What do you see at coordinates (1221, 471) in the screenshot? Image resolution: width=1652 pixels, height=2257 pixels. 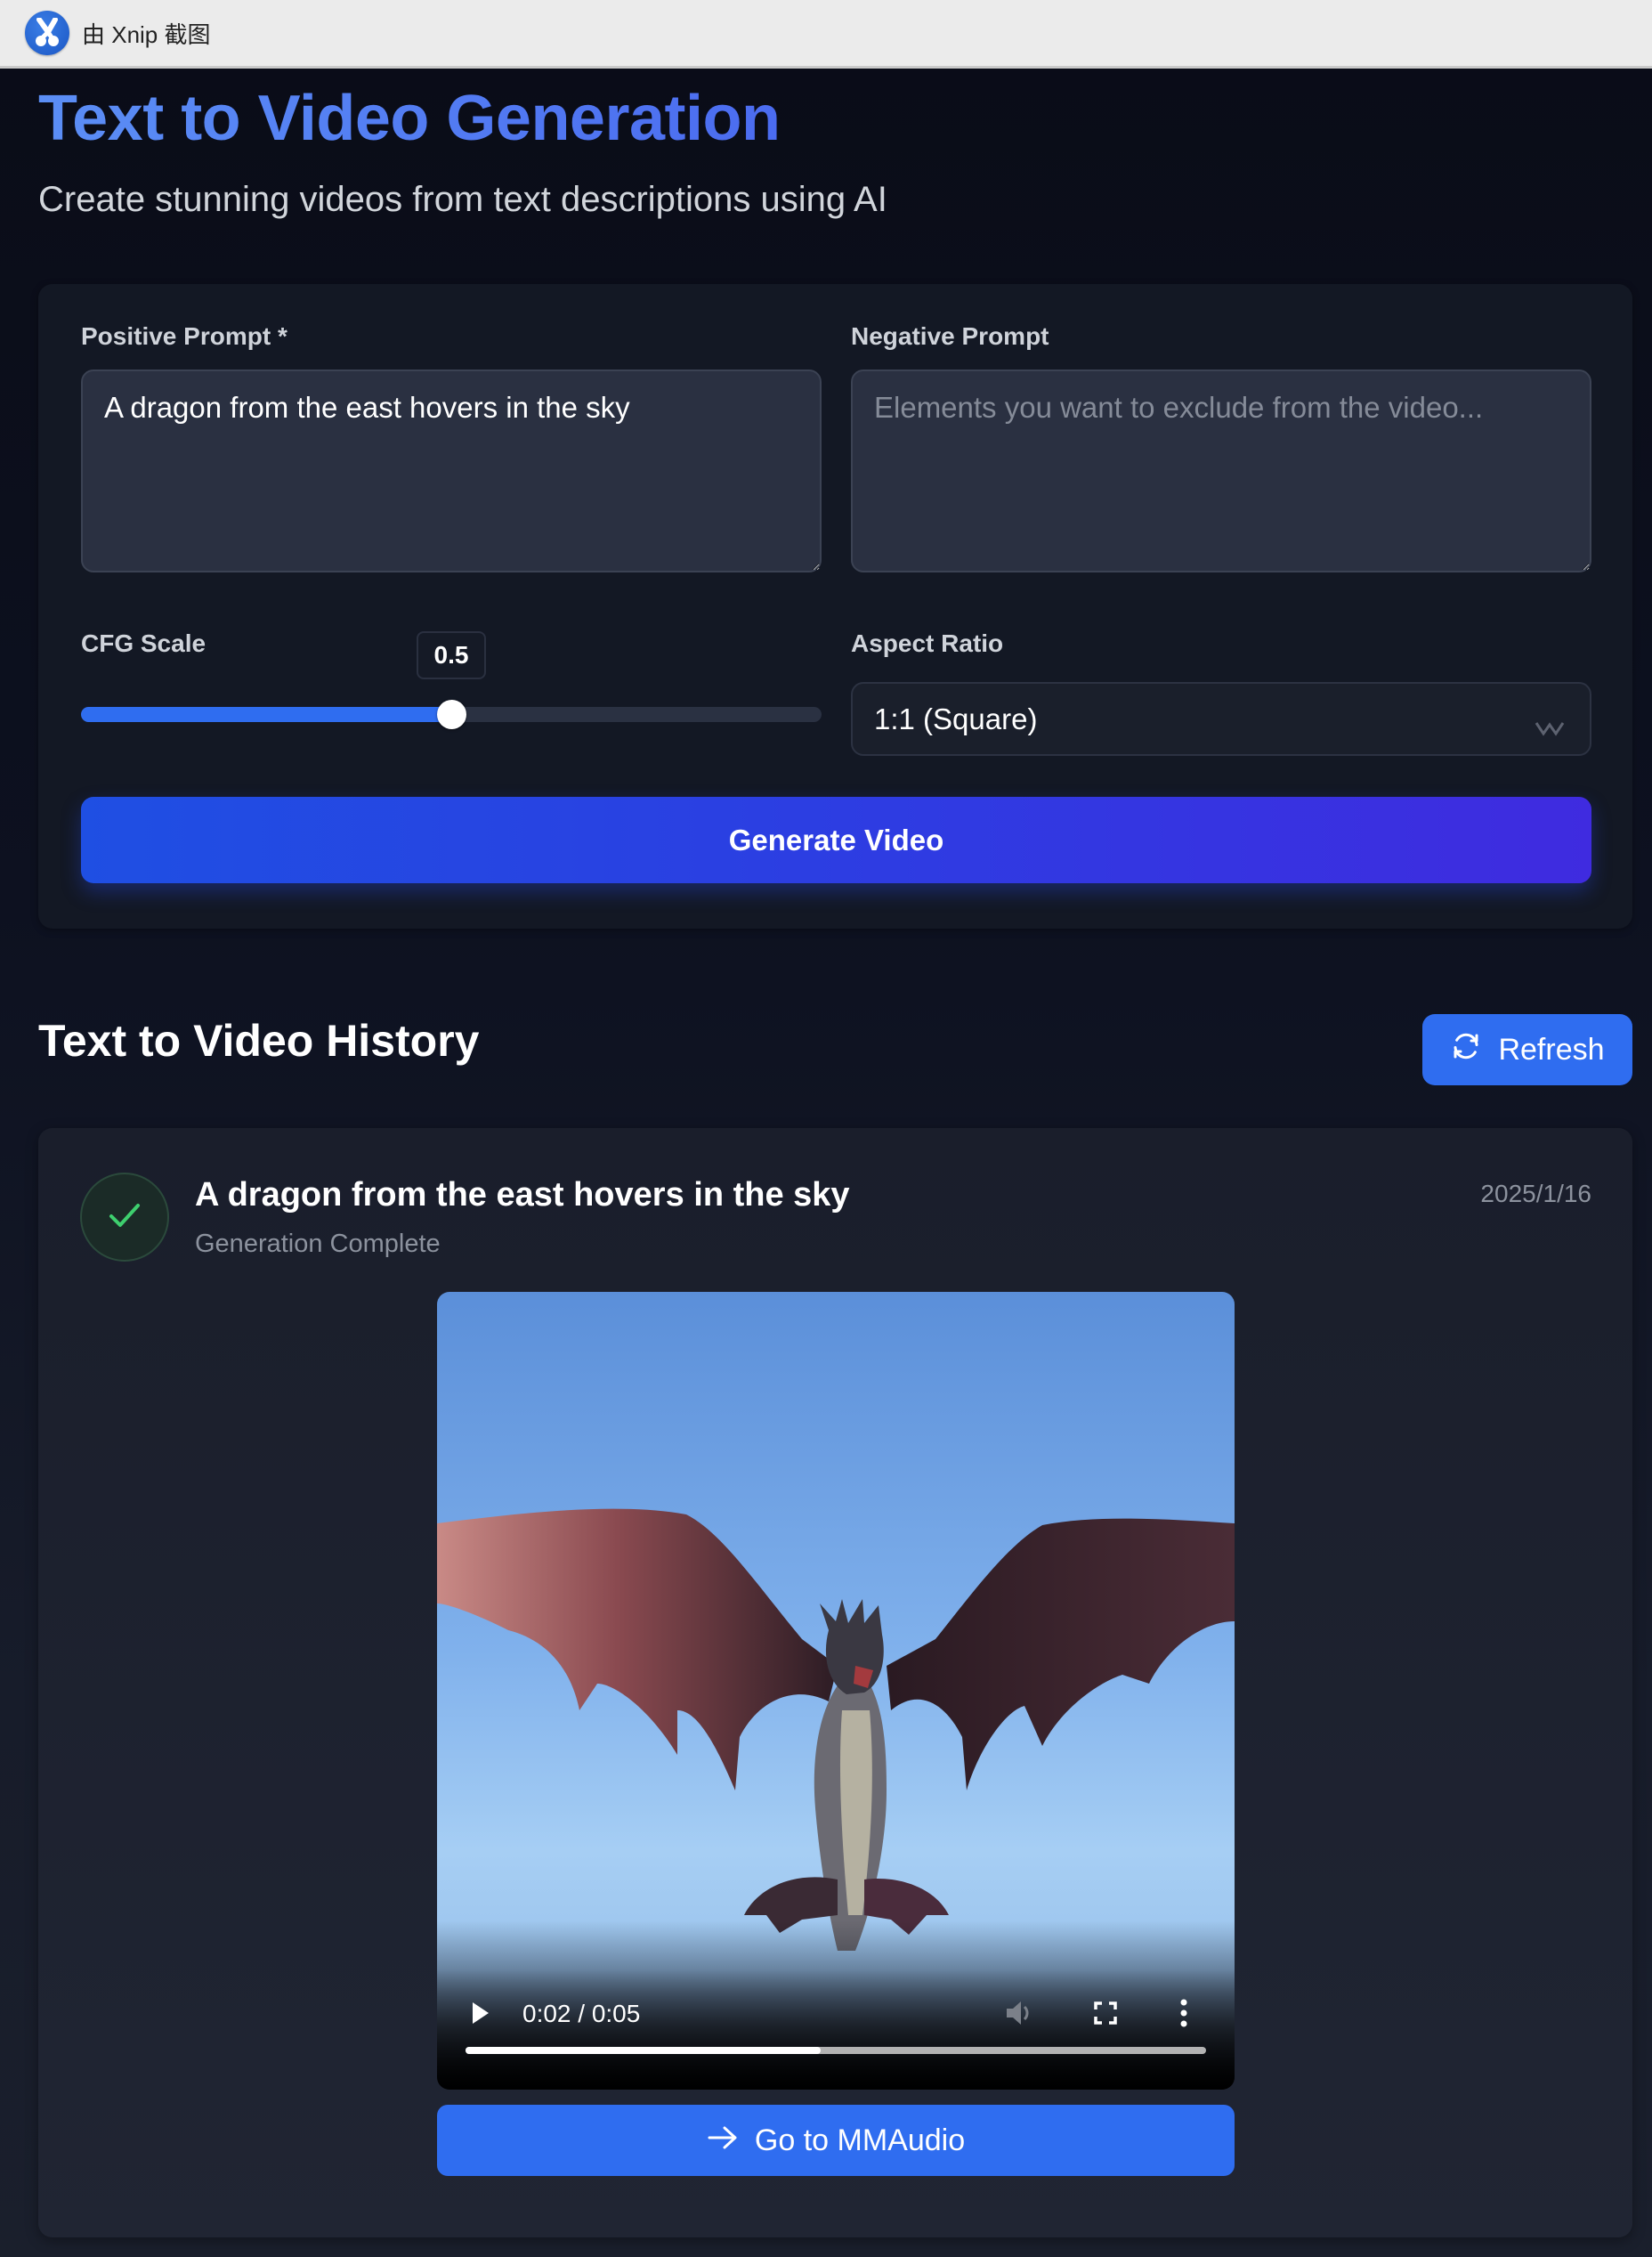 I see `negative-prompt-input` at bounding box center [1221, 471].